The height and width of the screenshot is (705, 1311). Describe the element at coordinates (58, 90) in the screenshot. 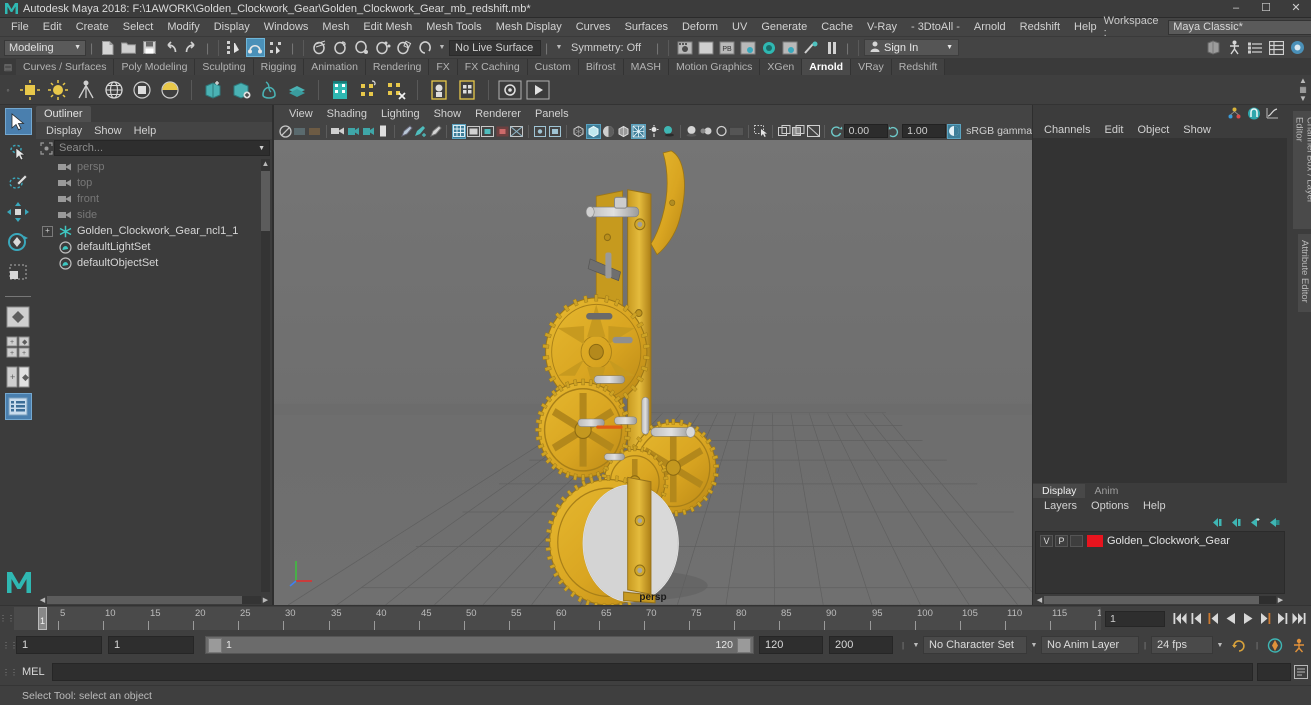

I see `arnold-point-light-icon` at that location.